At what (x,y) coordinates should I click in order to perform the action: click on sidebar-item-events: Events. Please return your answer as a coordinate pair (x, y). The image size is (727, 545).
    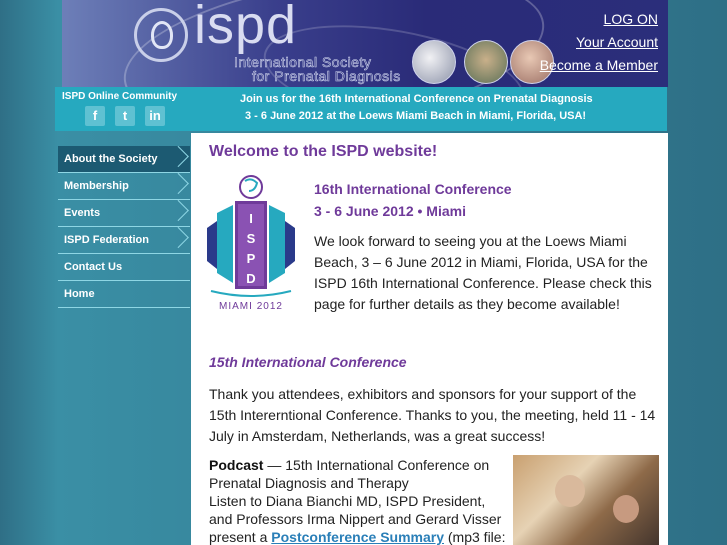
    Looking at the image, I should click on (124, 213).